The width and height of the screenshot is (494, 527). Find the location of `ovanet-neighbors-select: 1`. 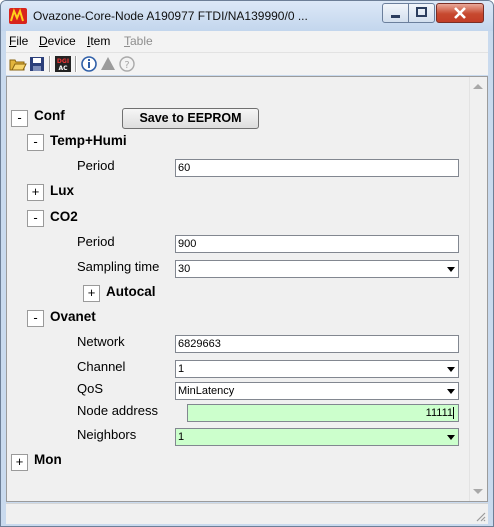

ovanet-neighbors-select: 1 is located at coordinates (317, 437).